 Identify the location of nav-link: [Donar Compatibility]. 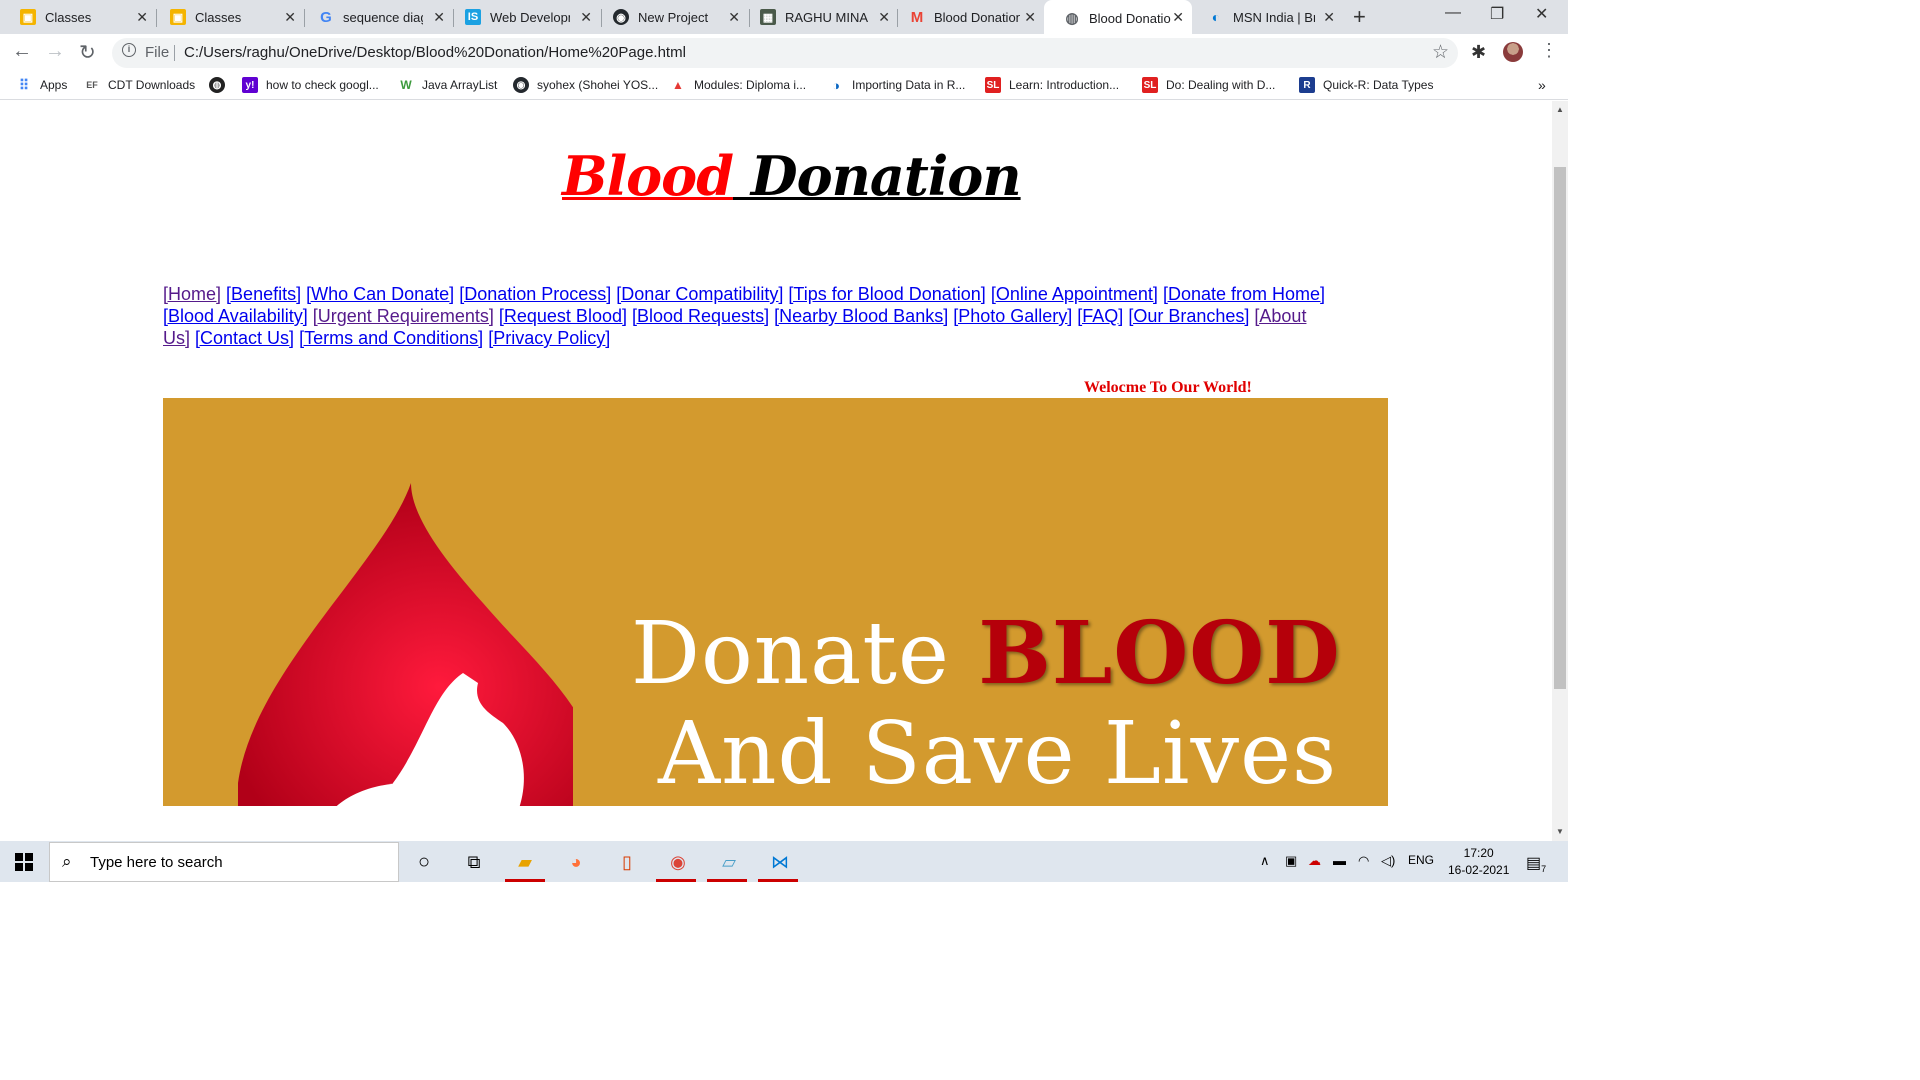
(699, 294).